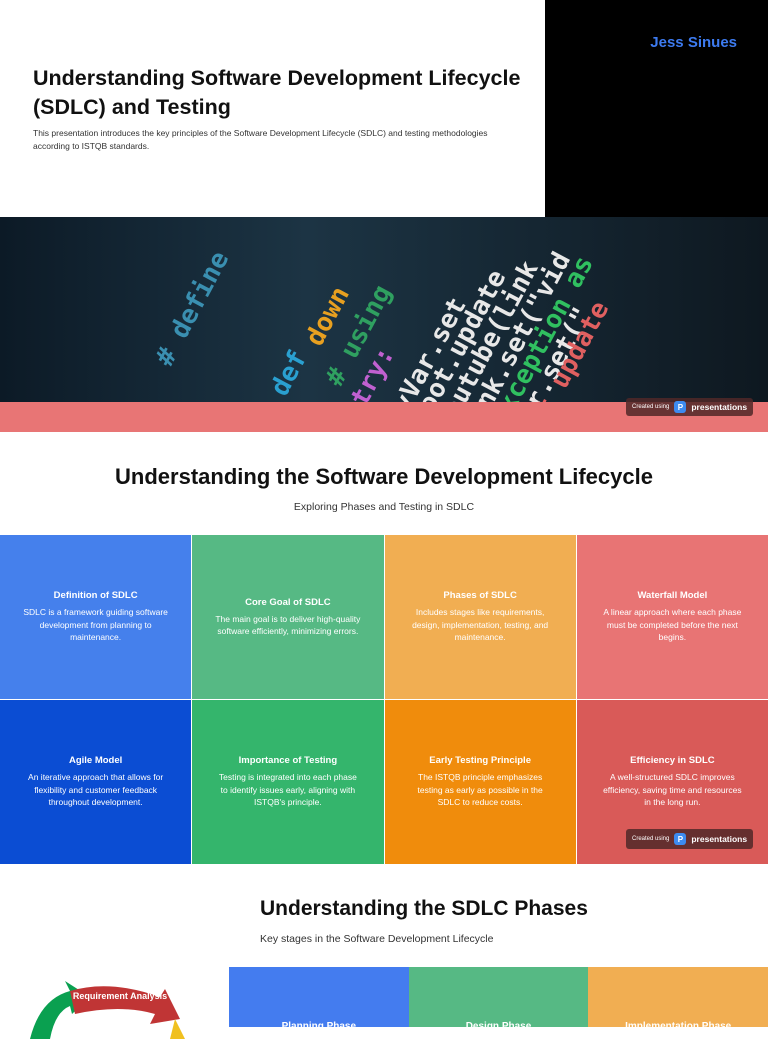  What do you see at coordinates (480, 761) in the screenshot?
I see `card-title: Early Testing Principle` at bounding box center [480, 761].